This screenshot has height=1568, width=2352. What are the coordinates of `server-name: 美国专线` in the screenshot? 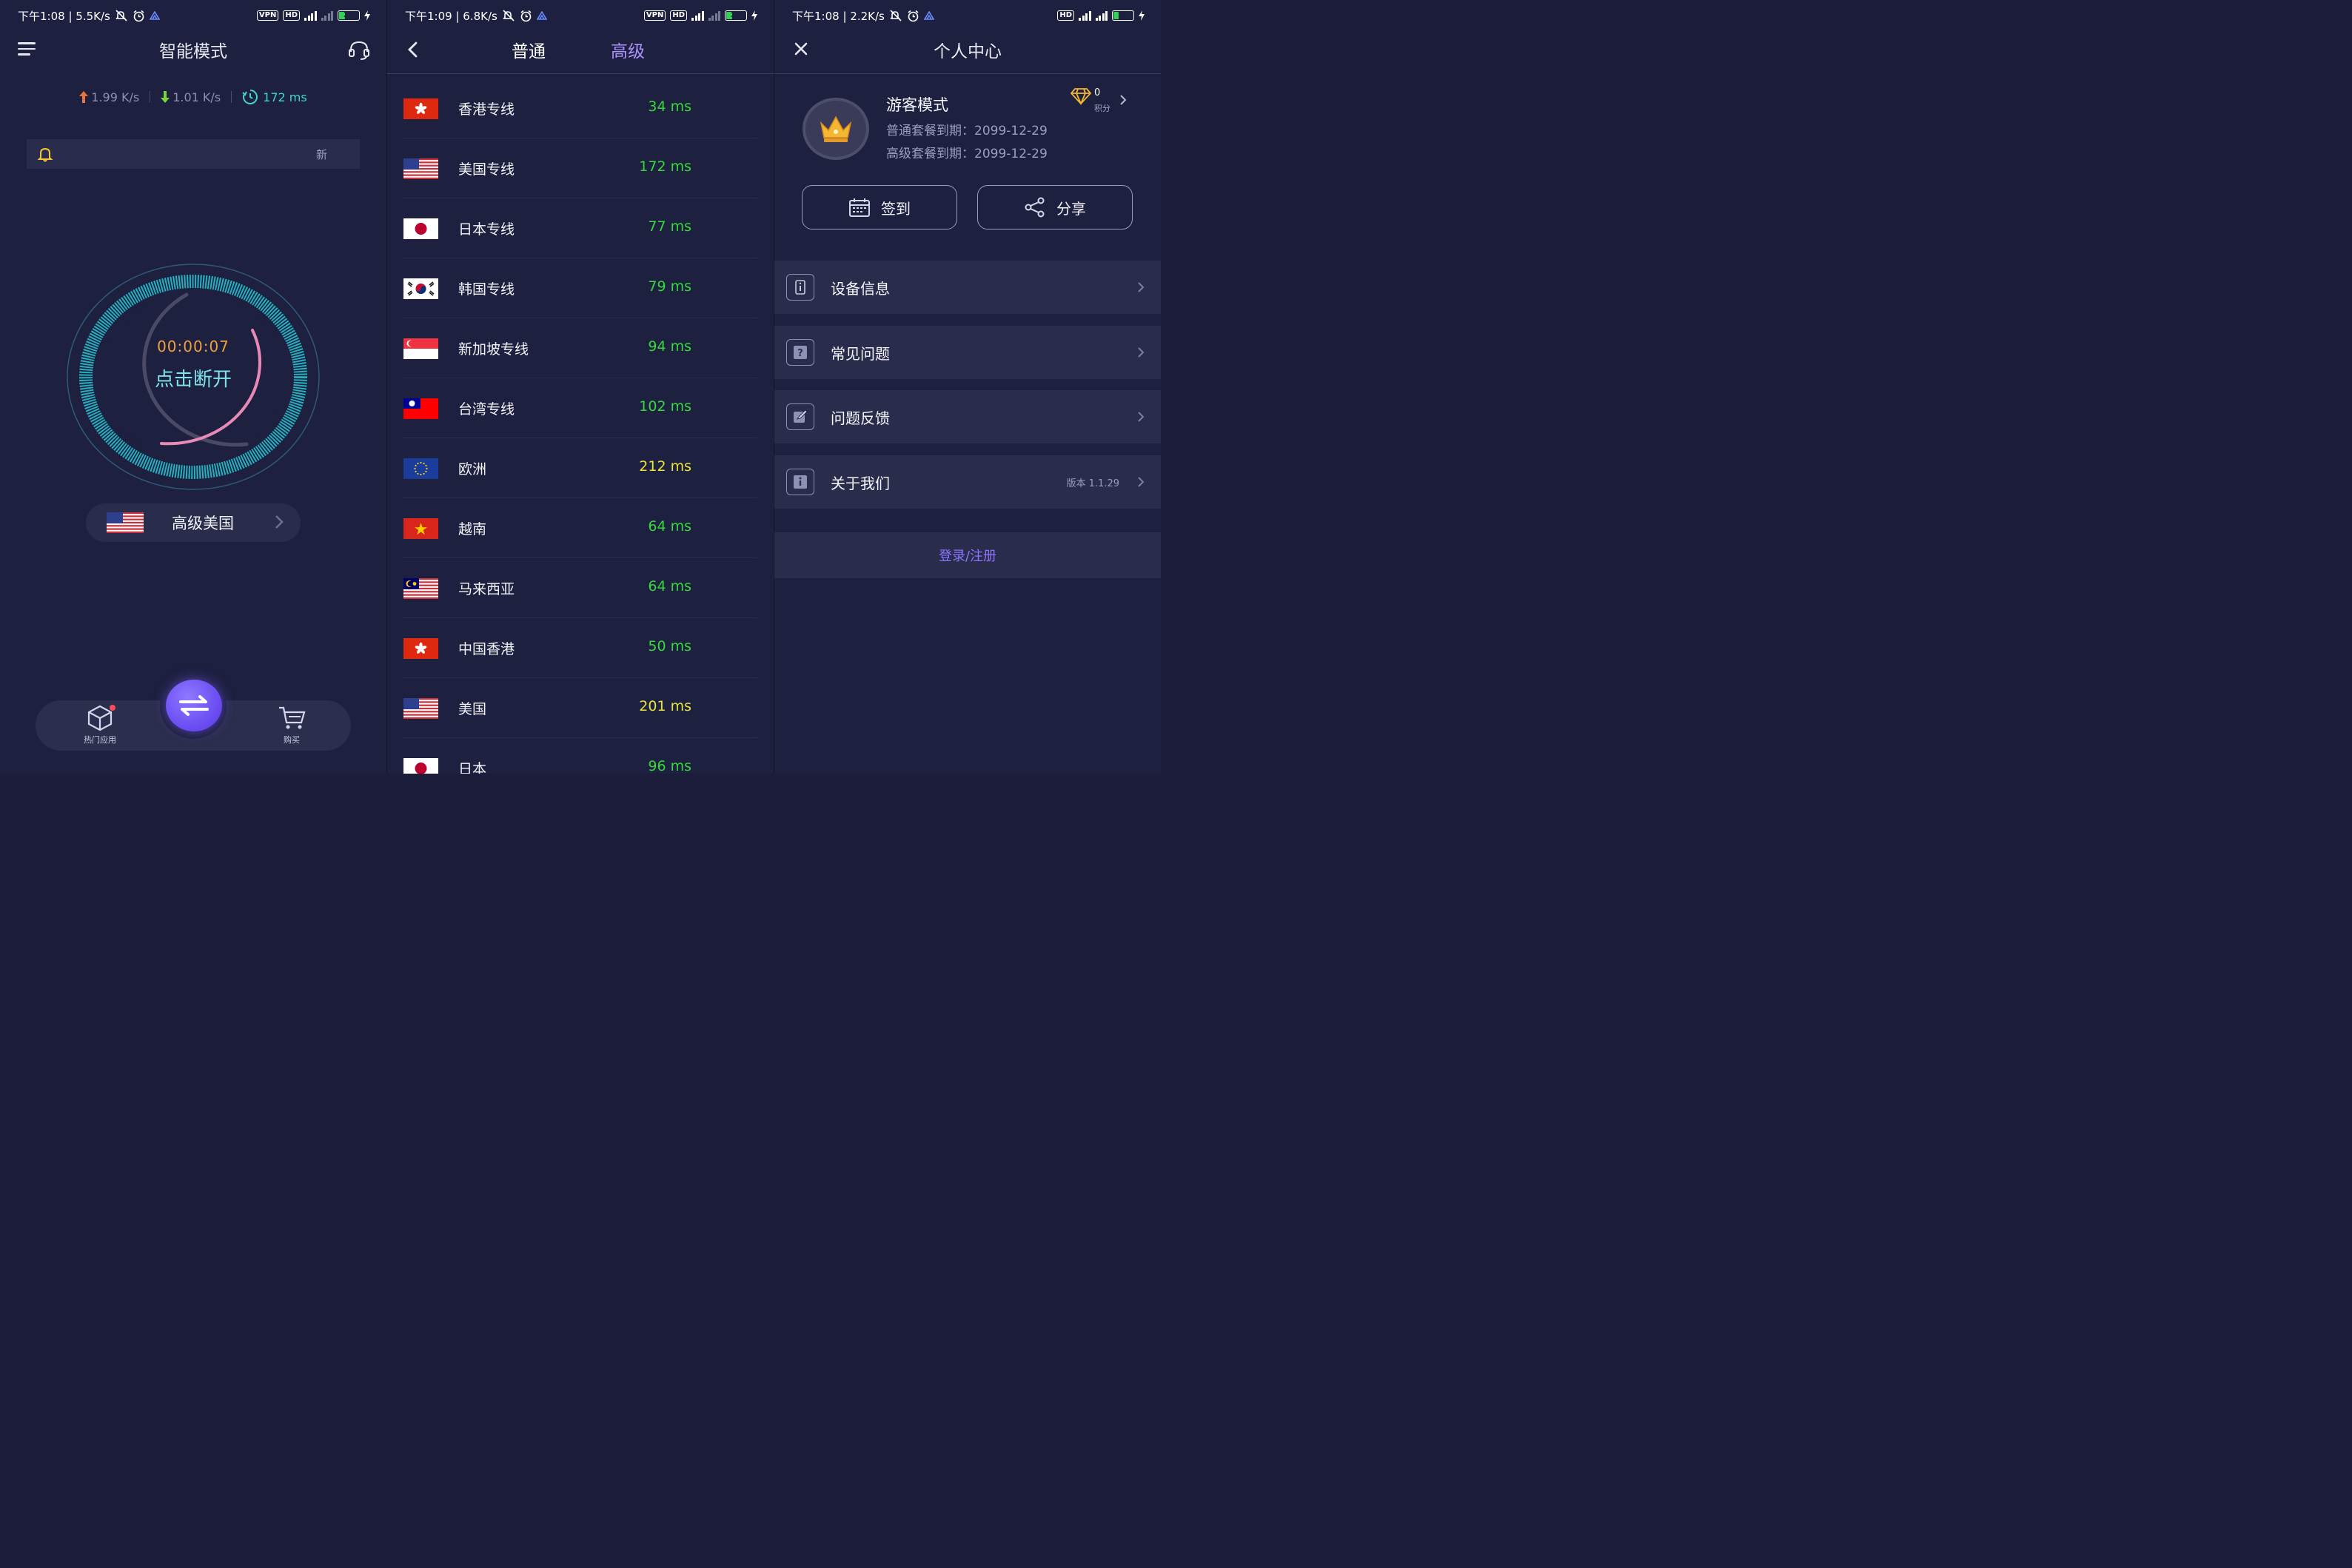 It's located at (487, 169).